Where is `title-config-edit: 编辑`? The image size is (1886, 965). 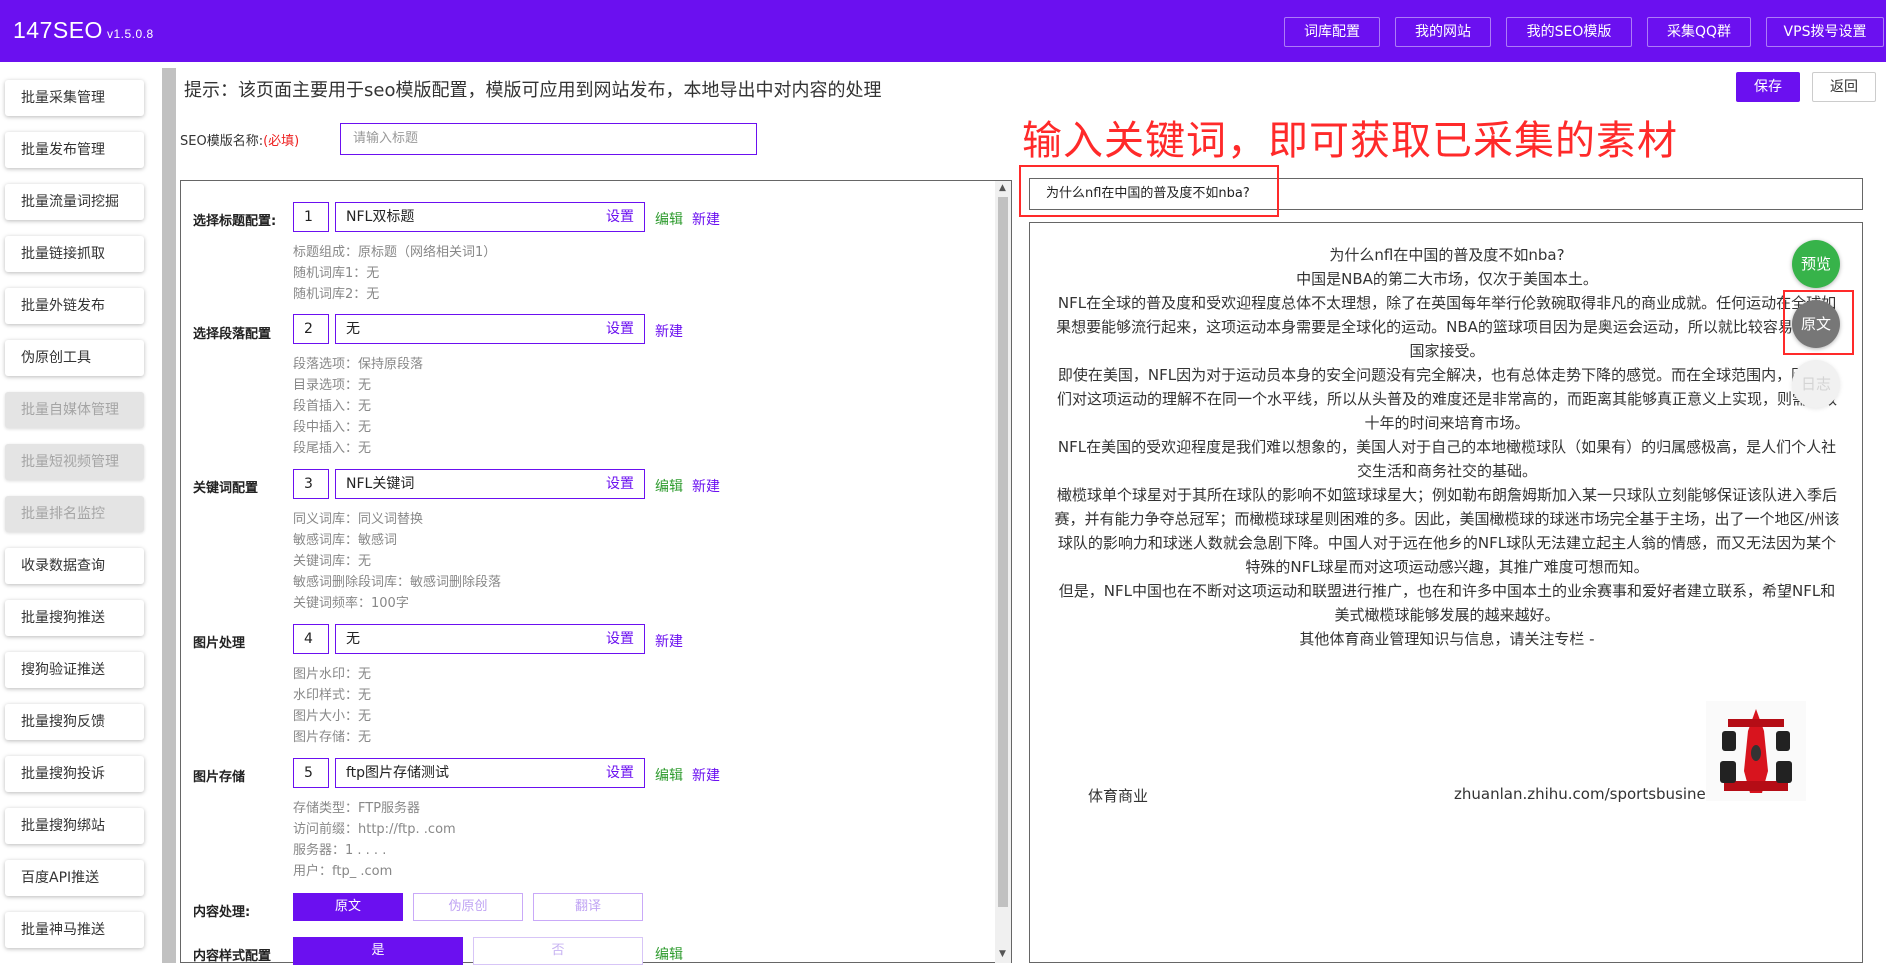 title-config-edit: 编辑 is located at coordinates (669, 219).